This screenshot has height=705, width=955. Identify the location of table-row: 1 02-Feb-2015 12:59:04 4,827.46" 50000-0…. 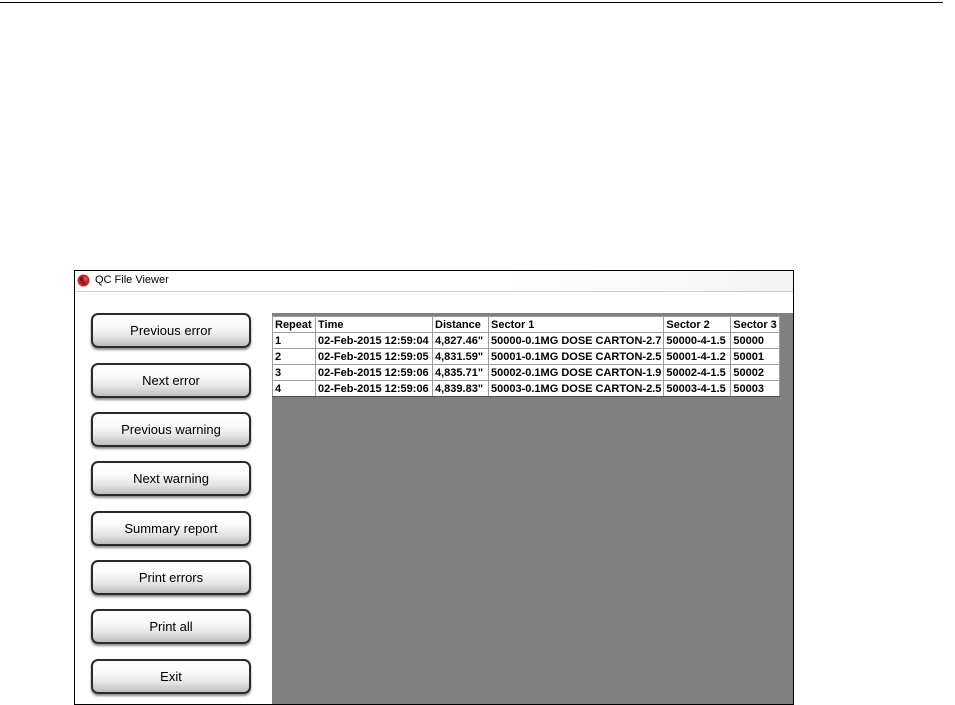
(526, 340).